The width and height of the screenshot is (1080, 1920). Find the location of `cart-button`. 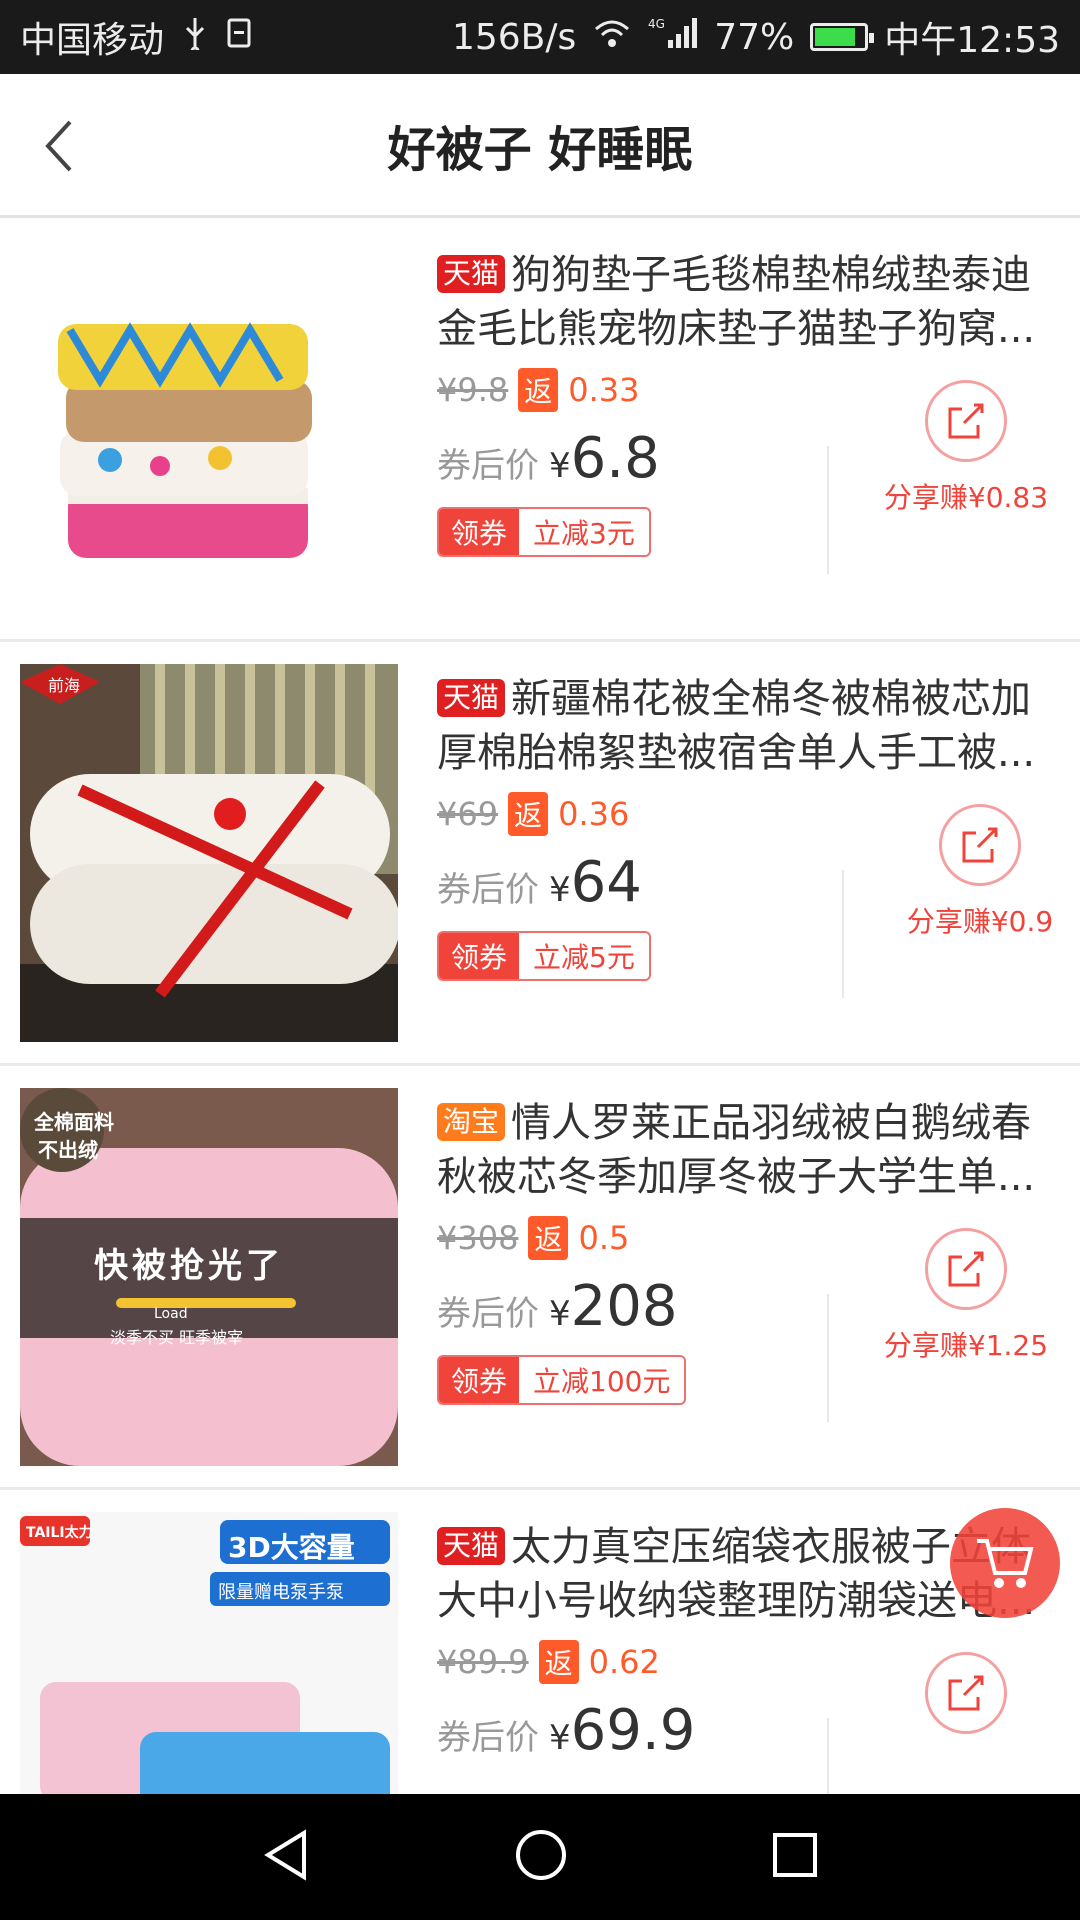

cart-button is located at coordinates (1005, 1563).